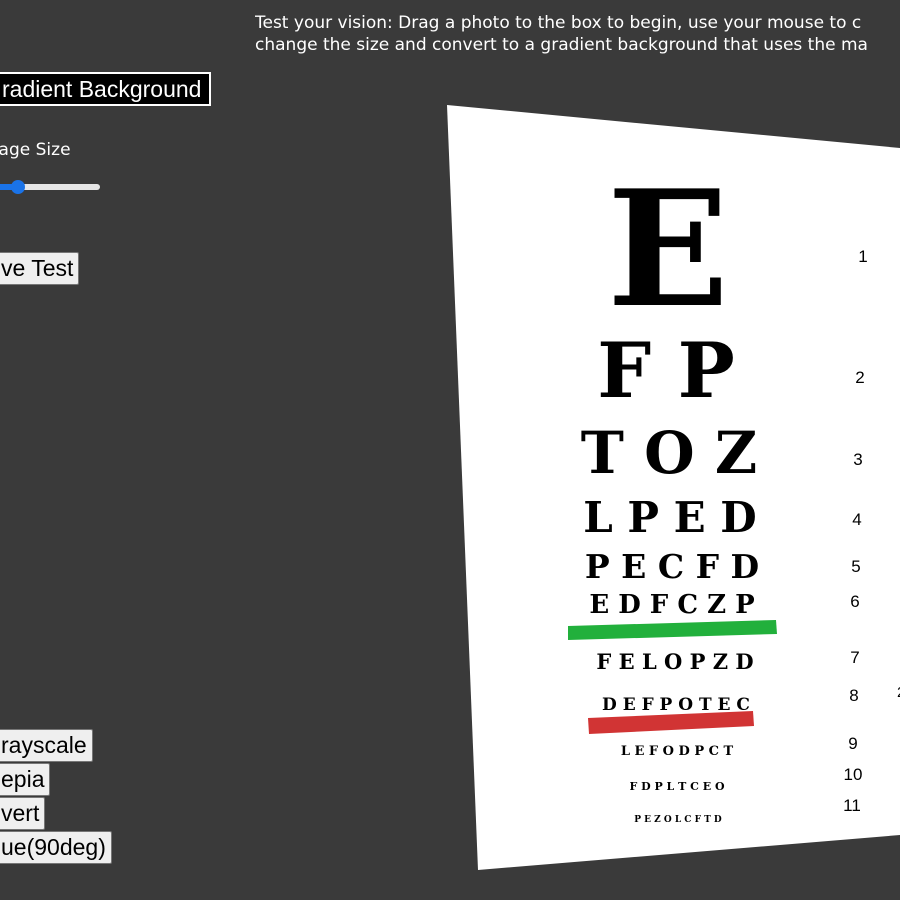 This screenshot has height=900, width=900. What do you see at coordinates (862, 256) in the screenshot?
I see `line-number-1: 1` at bounding box center [862, 256].